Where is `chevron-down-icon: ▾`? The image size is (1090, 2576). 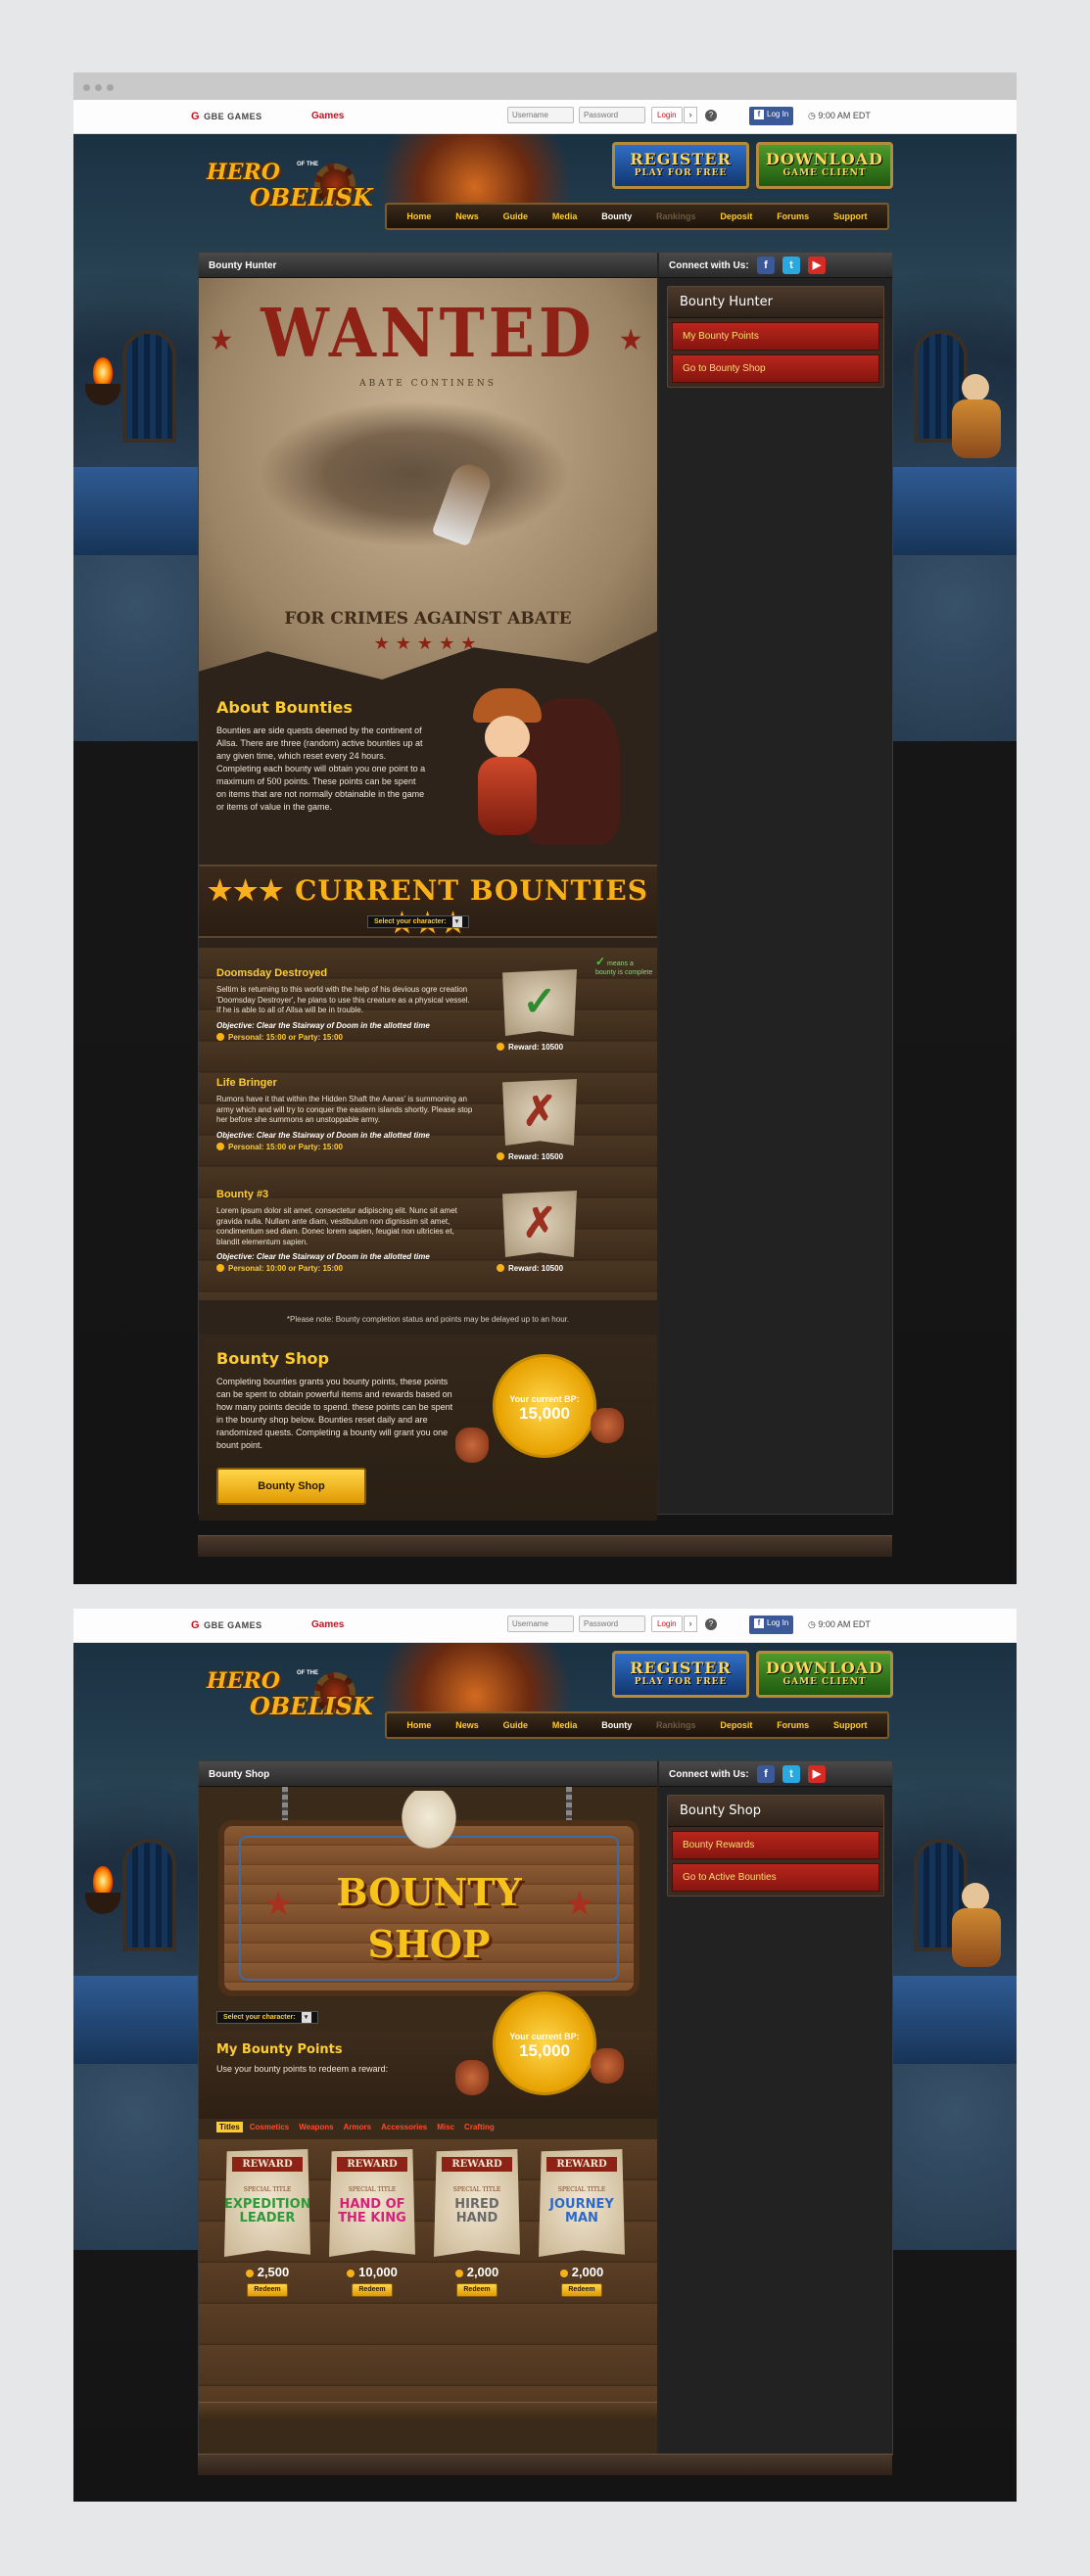
chevron-down-icon: ▾ is located at coordinates (306, 2017).